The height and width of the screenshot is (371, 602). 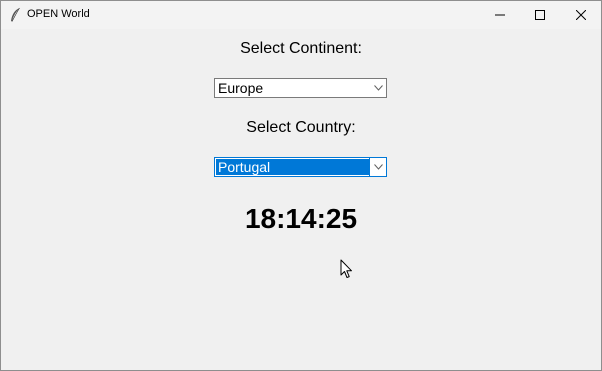 I want to click on title-bar: OPEN World, so click(x=301, y=15).